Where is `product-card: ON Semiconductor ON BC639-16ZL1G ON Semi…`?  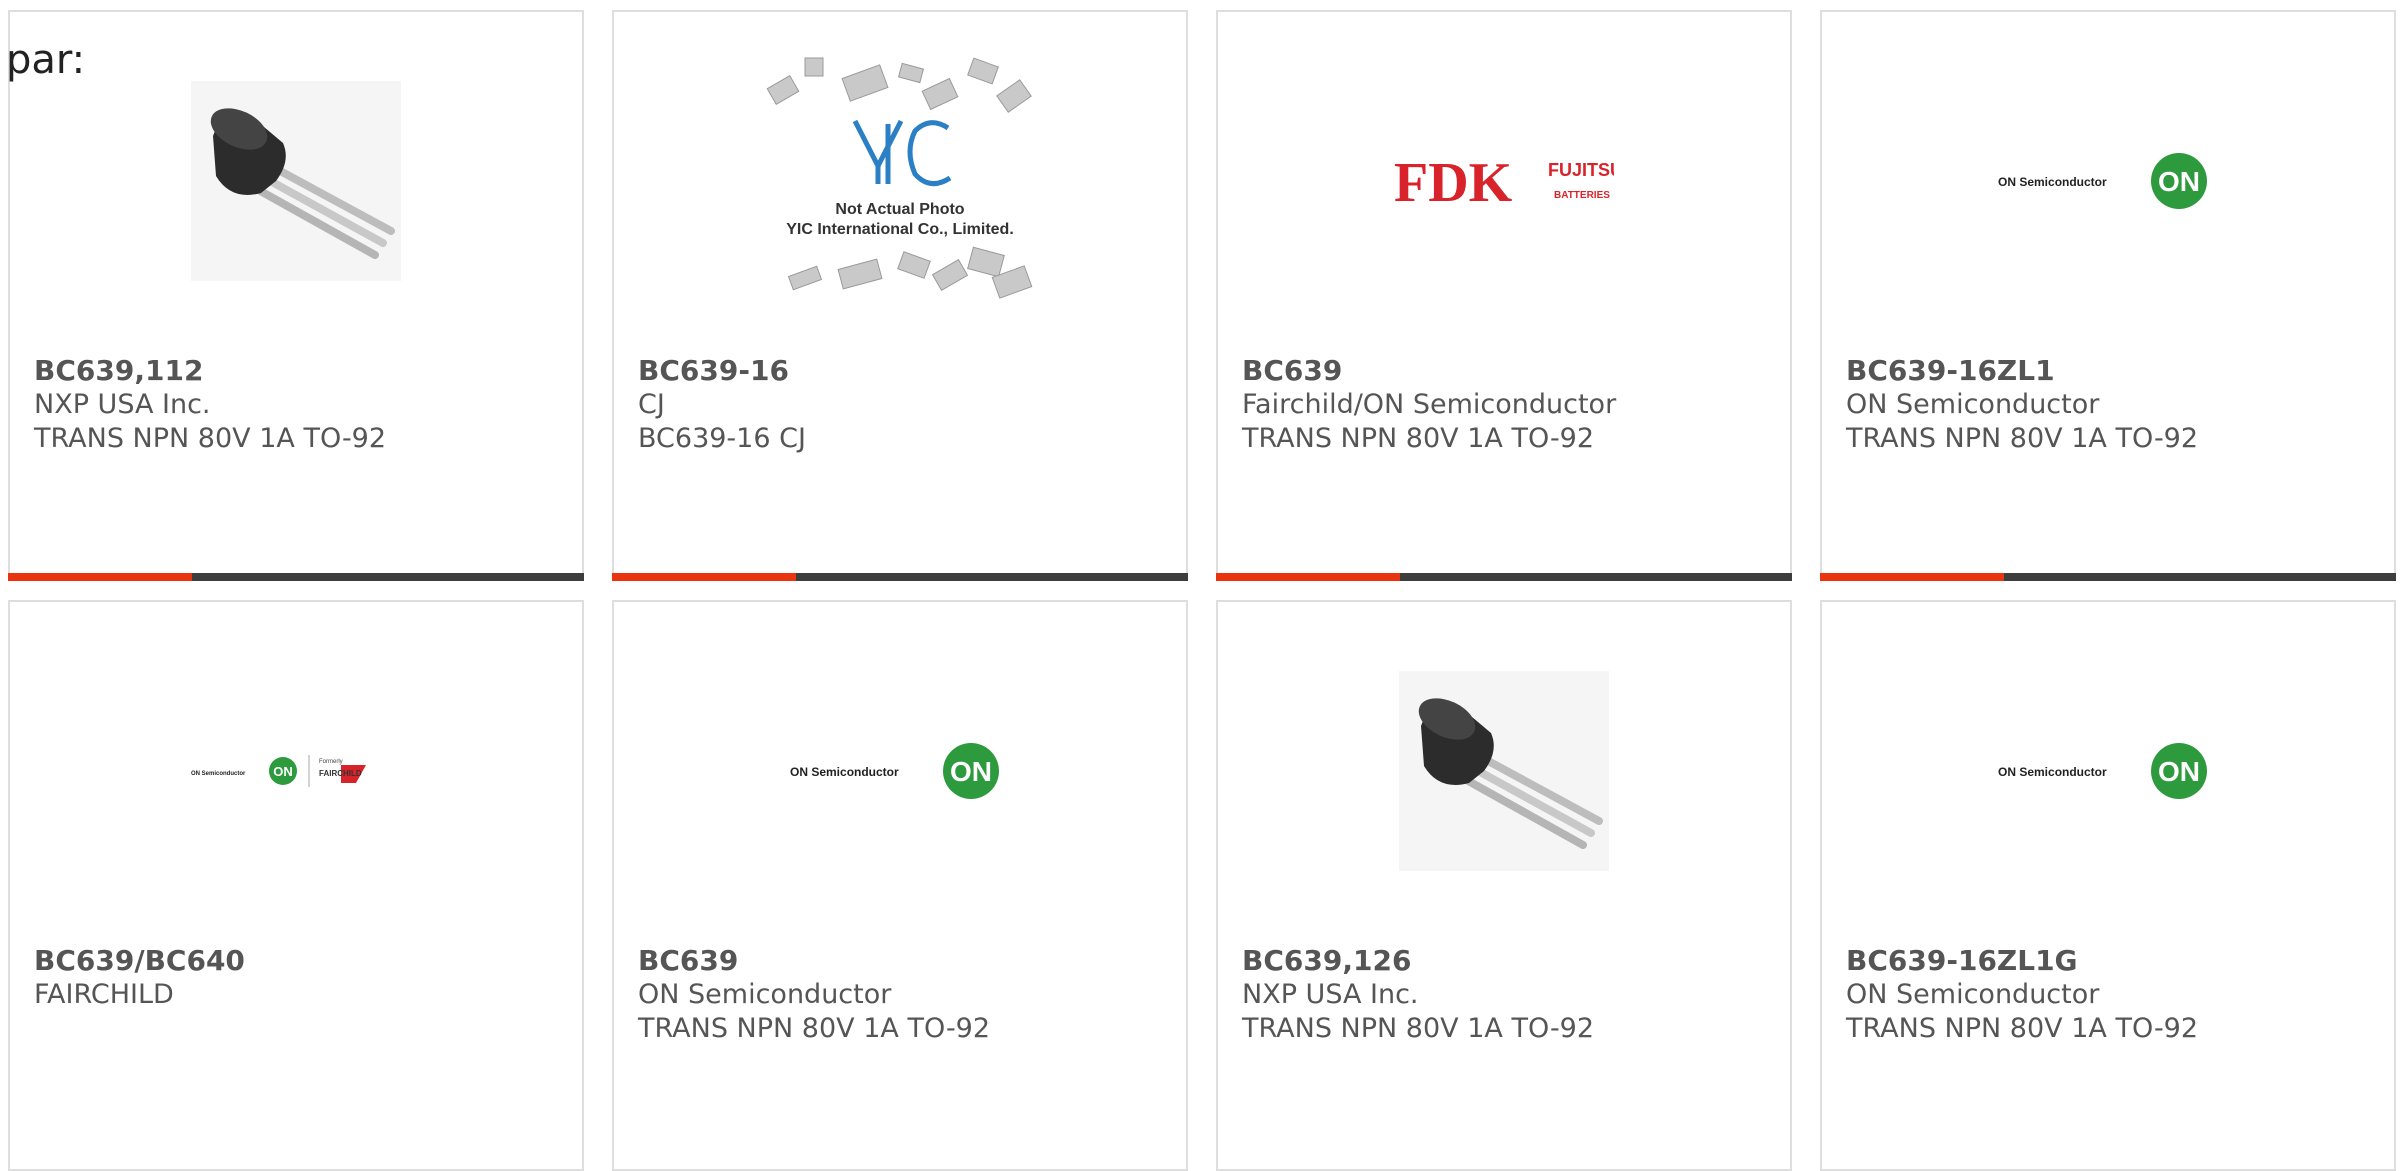
product-card: ON Semiconductor ON BC639-16ZL1G ON Semi… is located at coordinates (2108, 885).